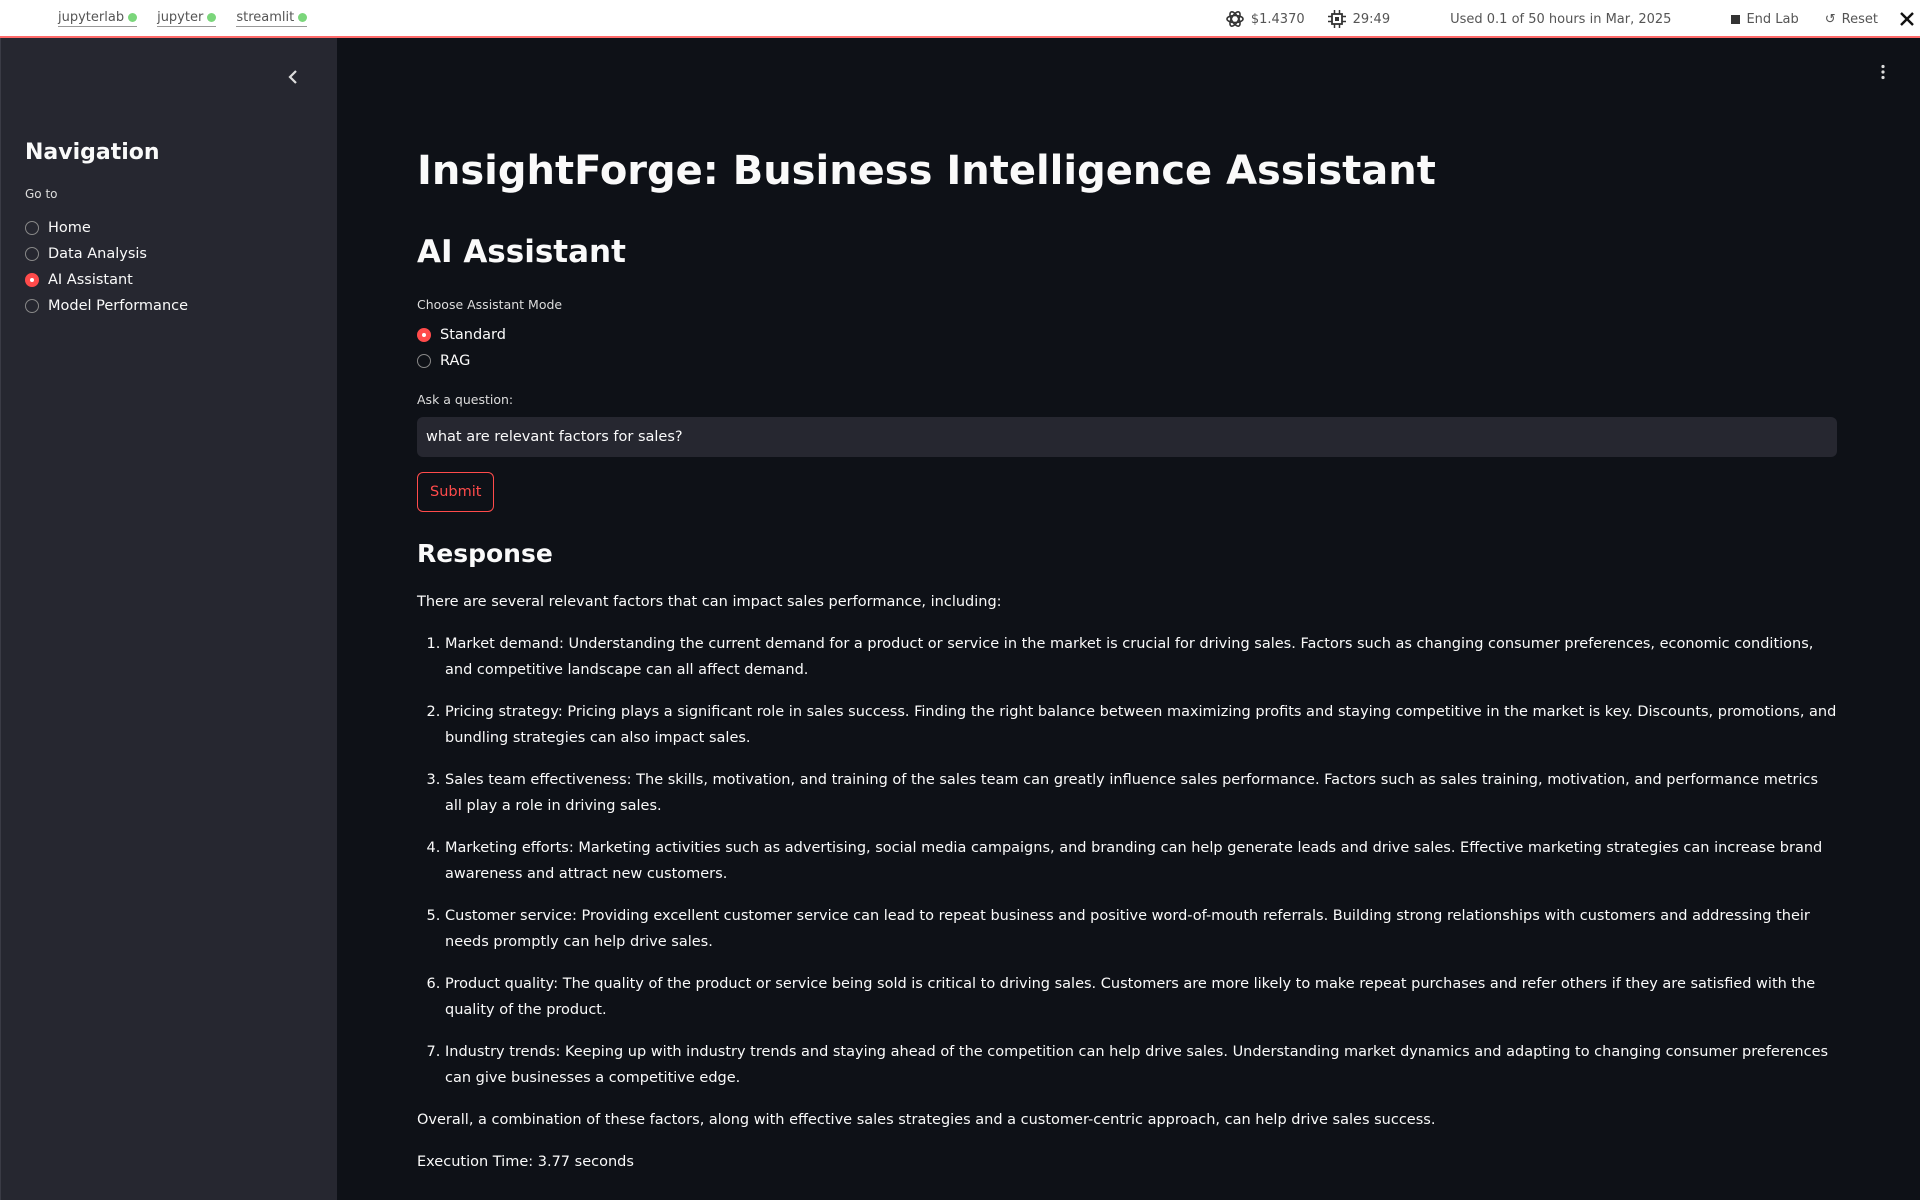 The image size is (1920, 1200). I want to click on question-input-value: what are relevant factors for sales?, so click(554, 437).